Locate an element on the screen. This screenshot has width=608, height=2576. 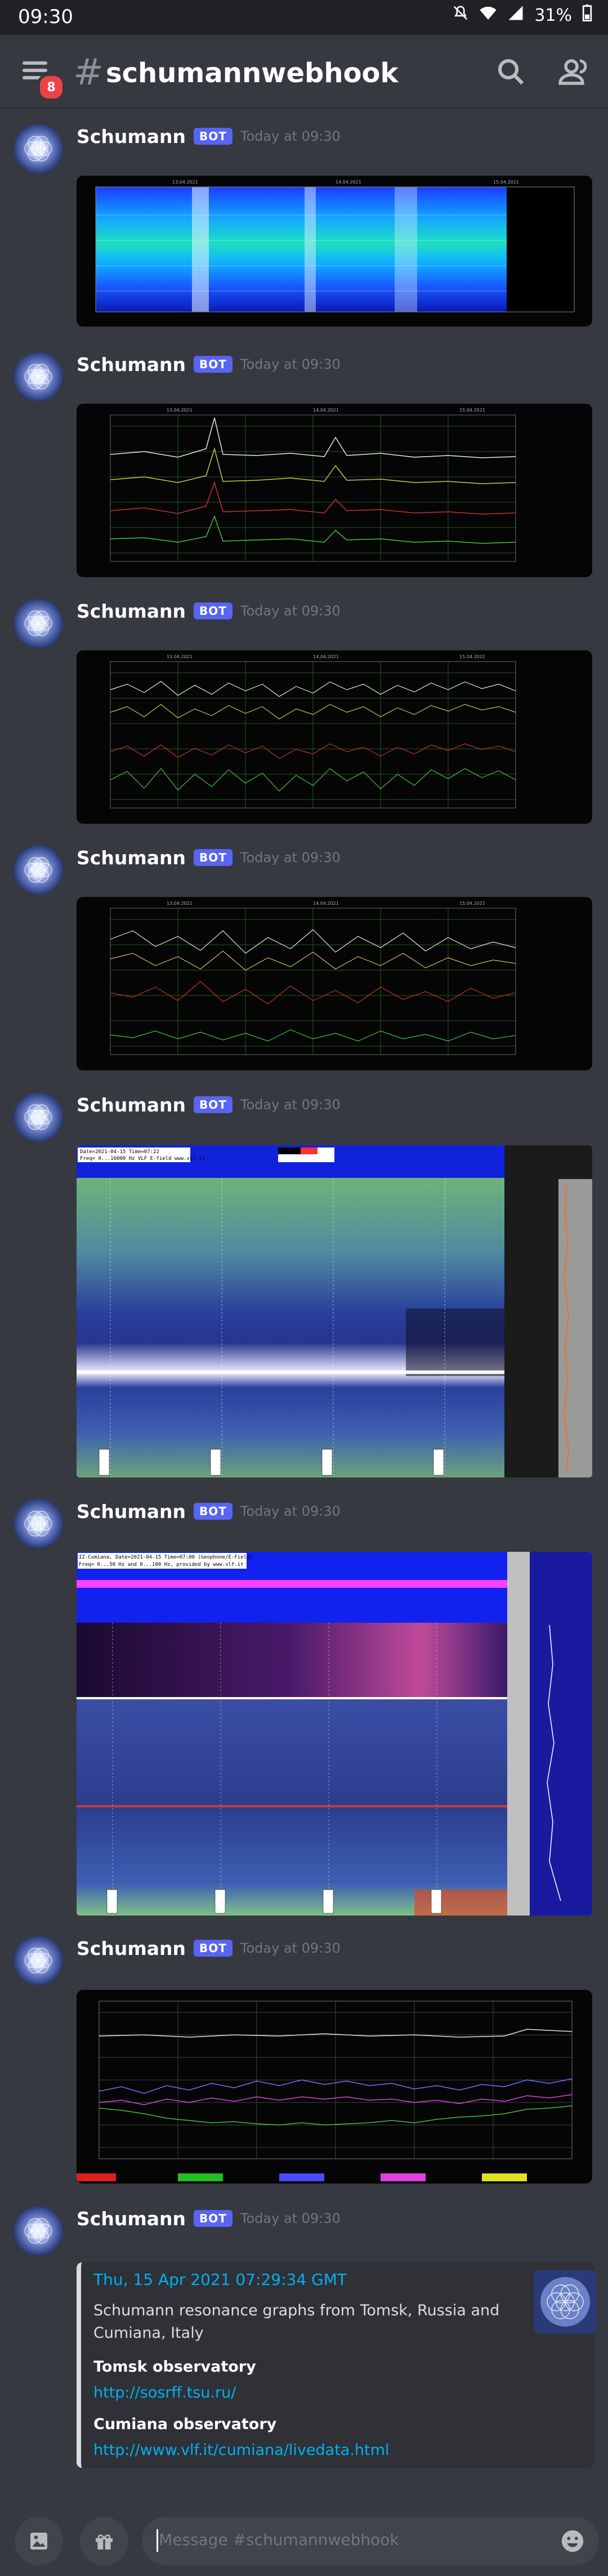
members-icon is located at coordinates (574, 72).